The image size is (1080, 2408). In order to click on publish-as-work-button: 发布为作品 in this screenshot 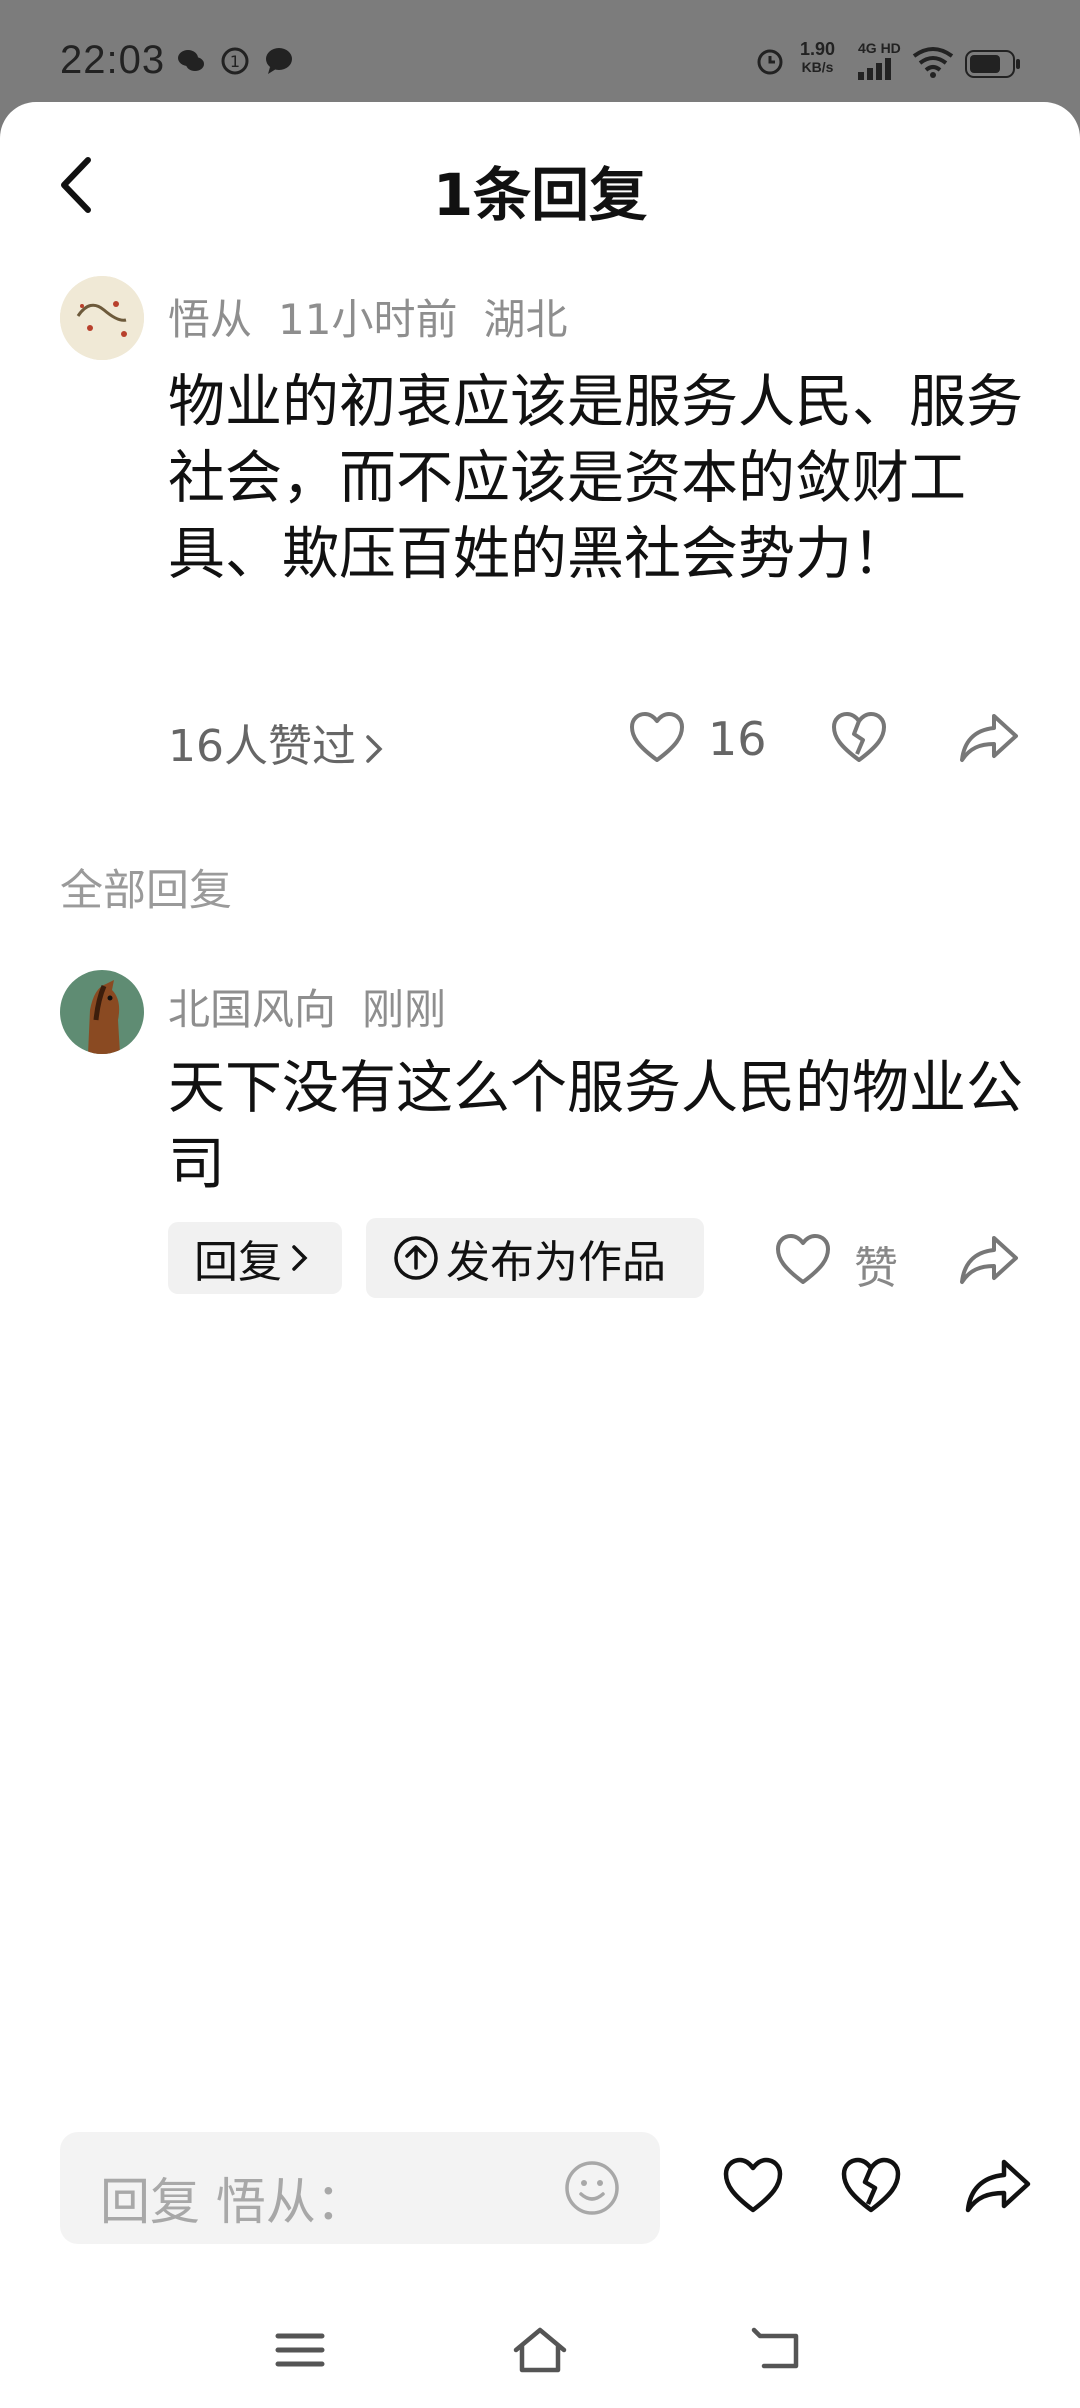, I will do `click(535, 1258)`.